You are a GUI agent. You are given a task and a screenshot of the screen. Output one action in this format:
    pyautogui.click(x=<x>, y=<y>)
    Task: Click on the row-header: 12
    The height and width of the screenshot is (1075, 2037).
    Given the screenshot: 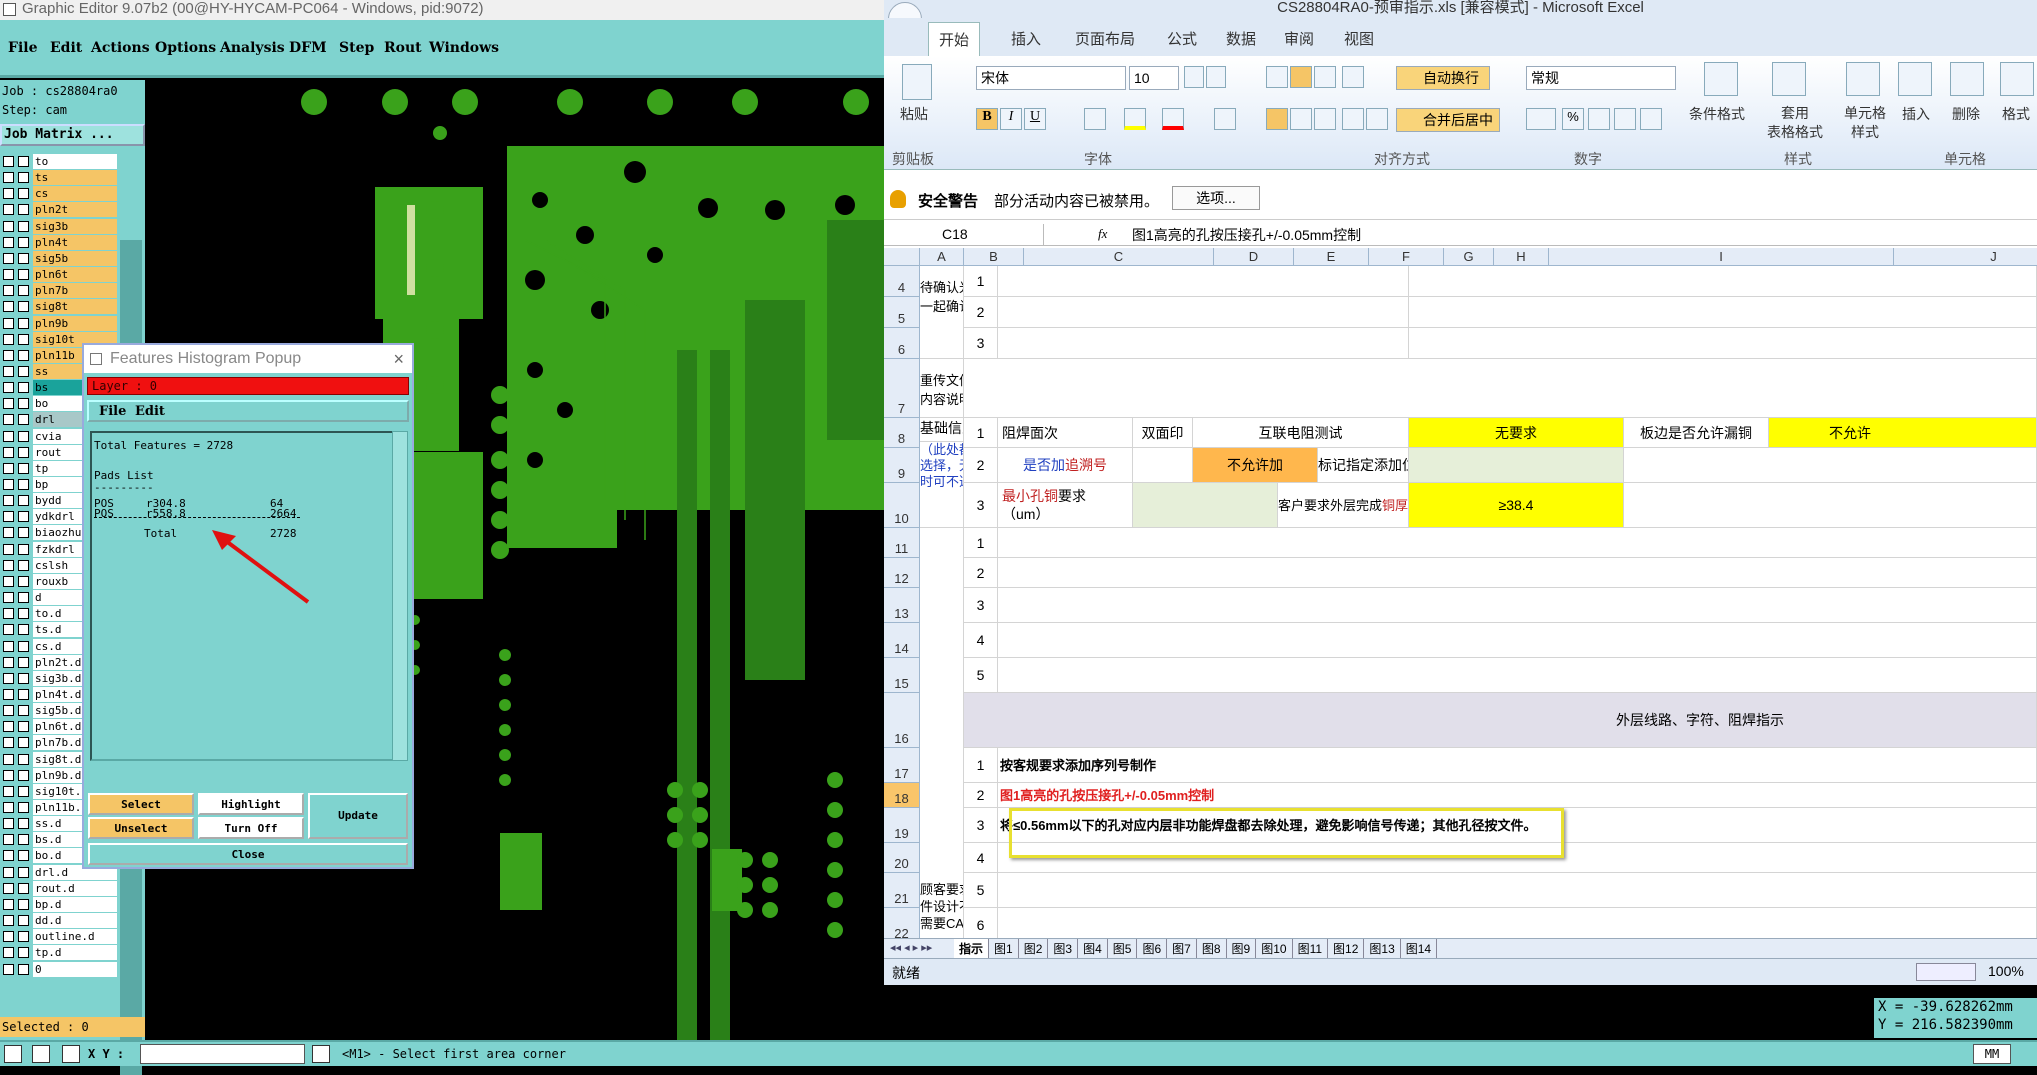 What is the action you would take?
    pyautogui.click(x=902, y=573)
    